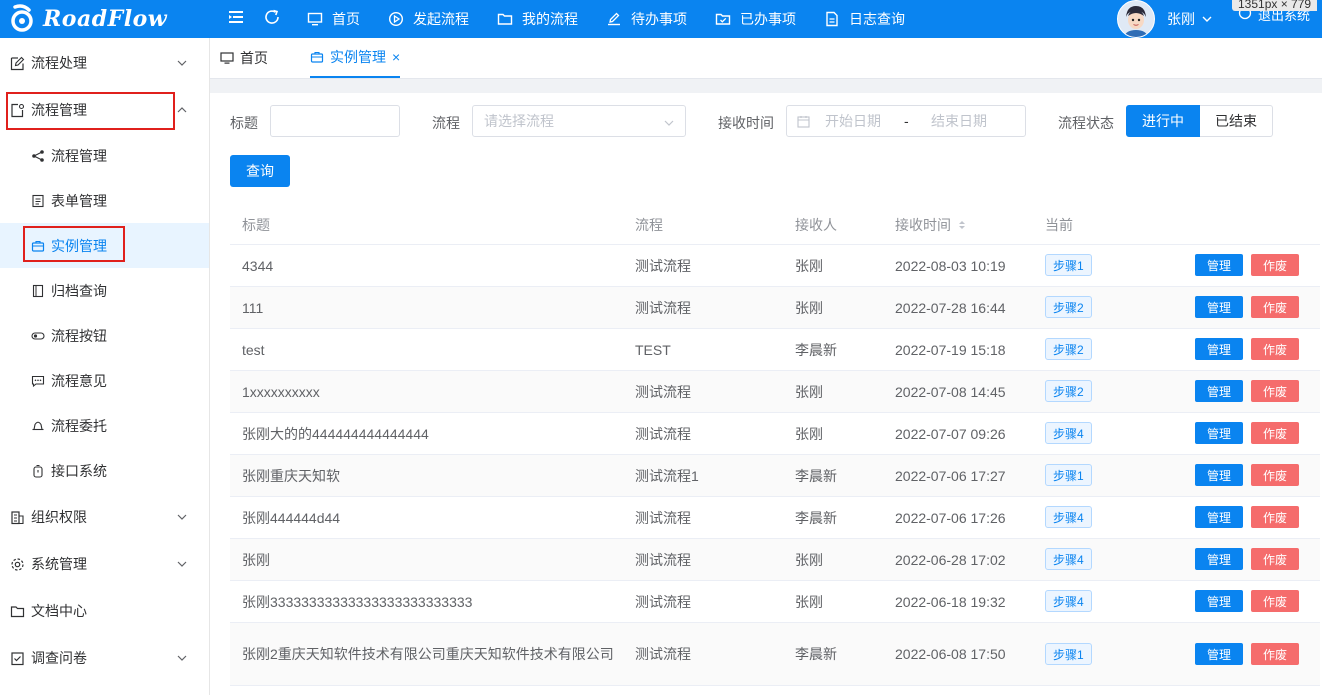 Image resolution: width=1322 pixels, height=695 pixels. What do you see at coordinates (104, 658) in the screenshot?
I see `sidebar-group-survey: 调查问卷` at bounding box center [104, 658].